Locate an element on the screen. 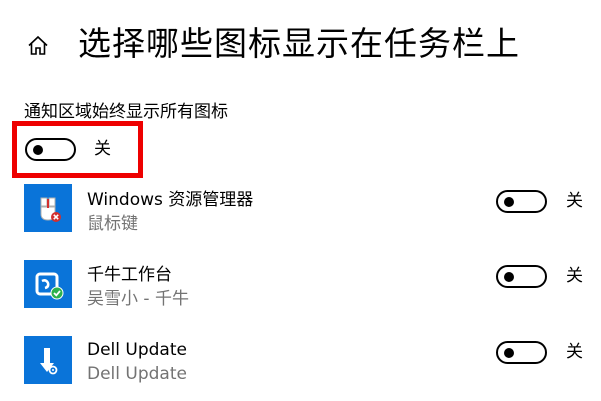 This screenshot has height=401, width=601. always-show-all-icons-state: 关 is located at coordinates (102, 149).